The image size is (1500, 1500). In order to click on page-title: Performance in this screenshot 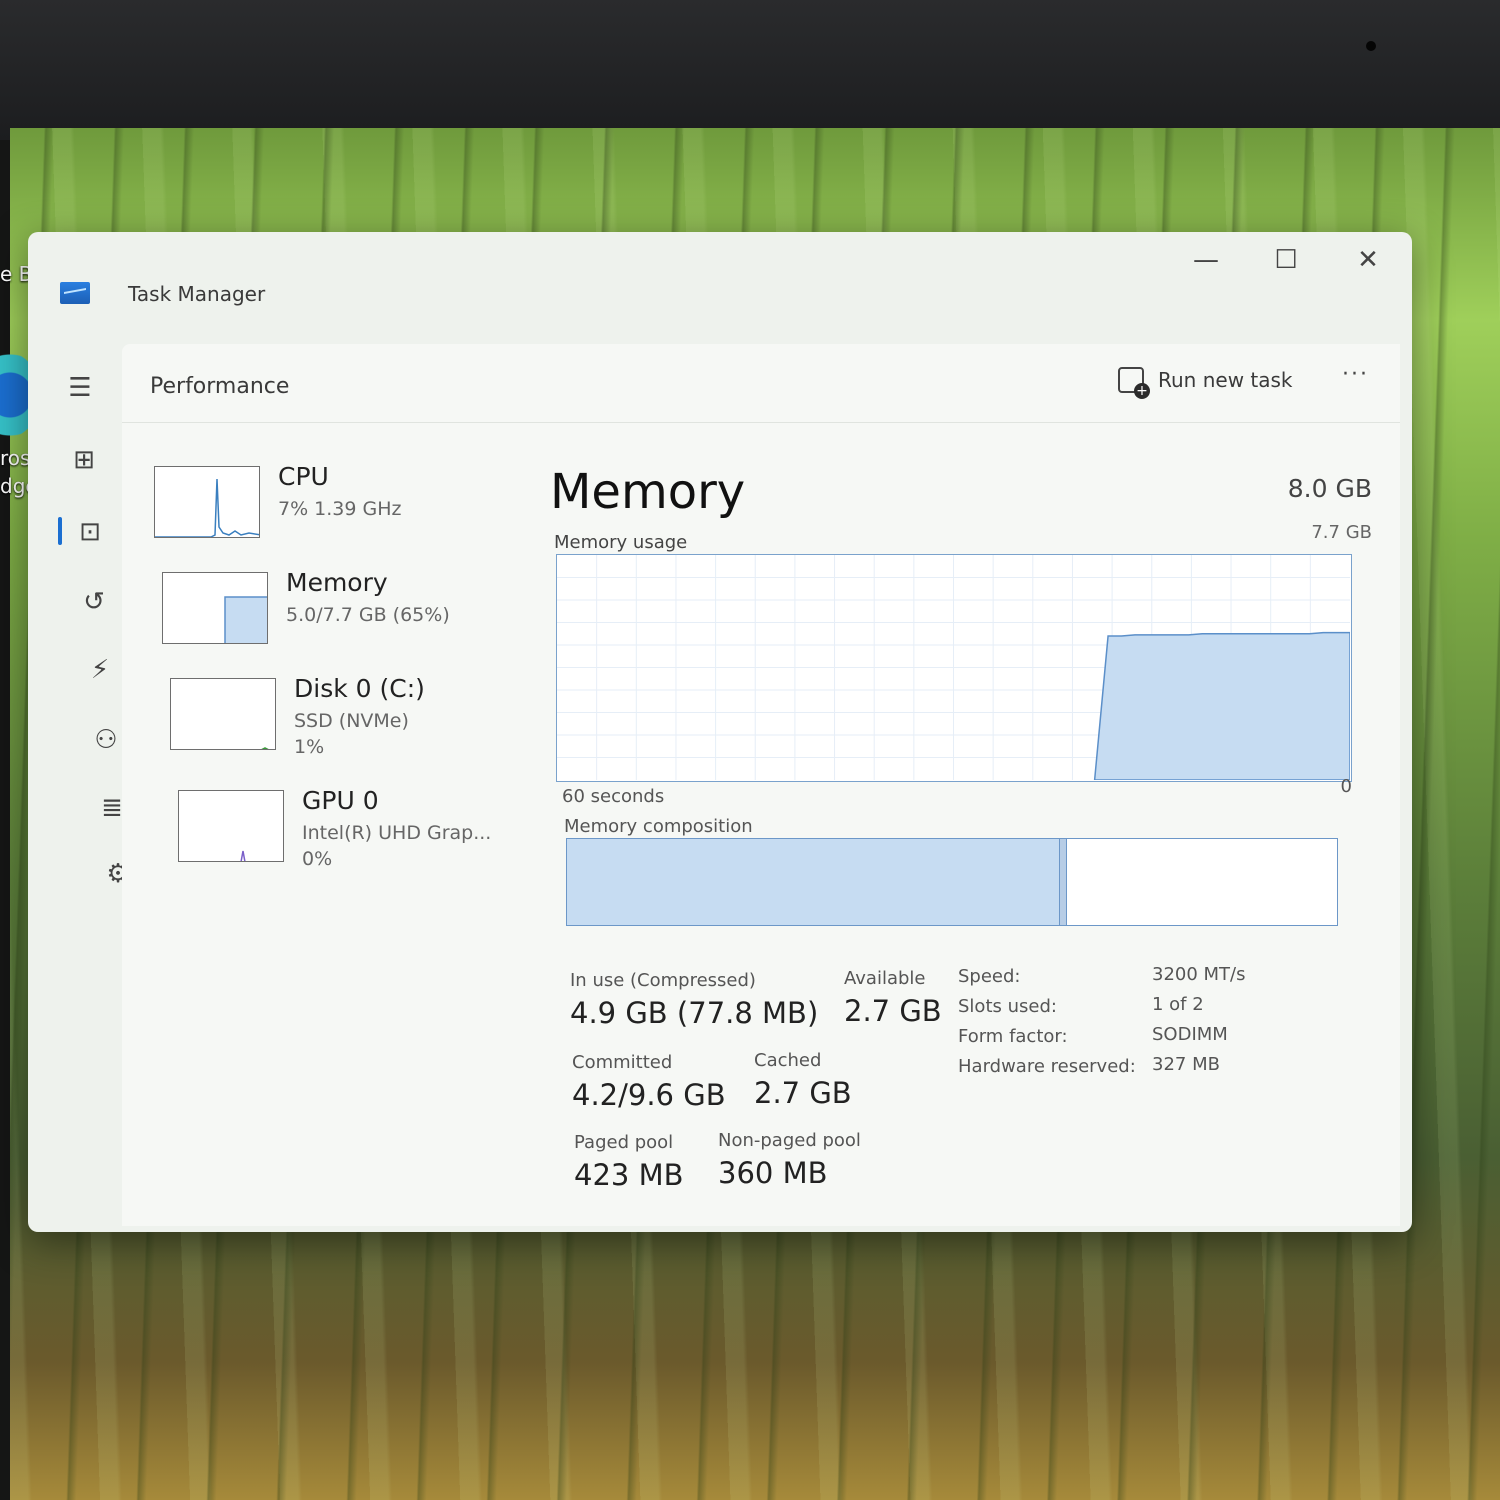, I will do `click(220, 386)`.